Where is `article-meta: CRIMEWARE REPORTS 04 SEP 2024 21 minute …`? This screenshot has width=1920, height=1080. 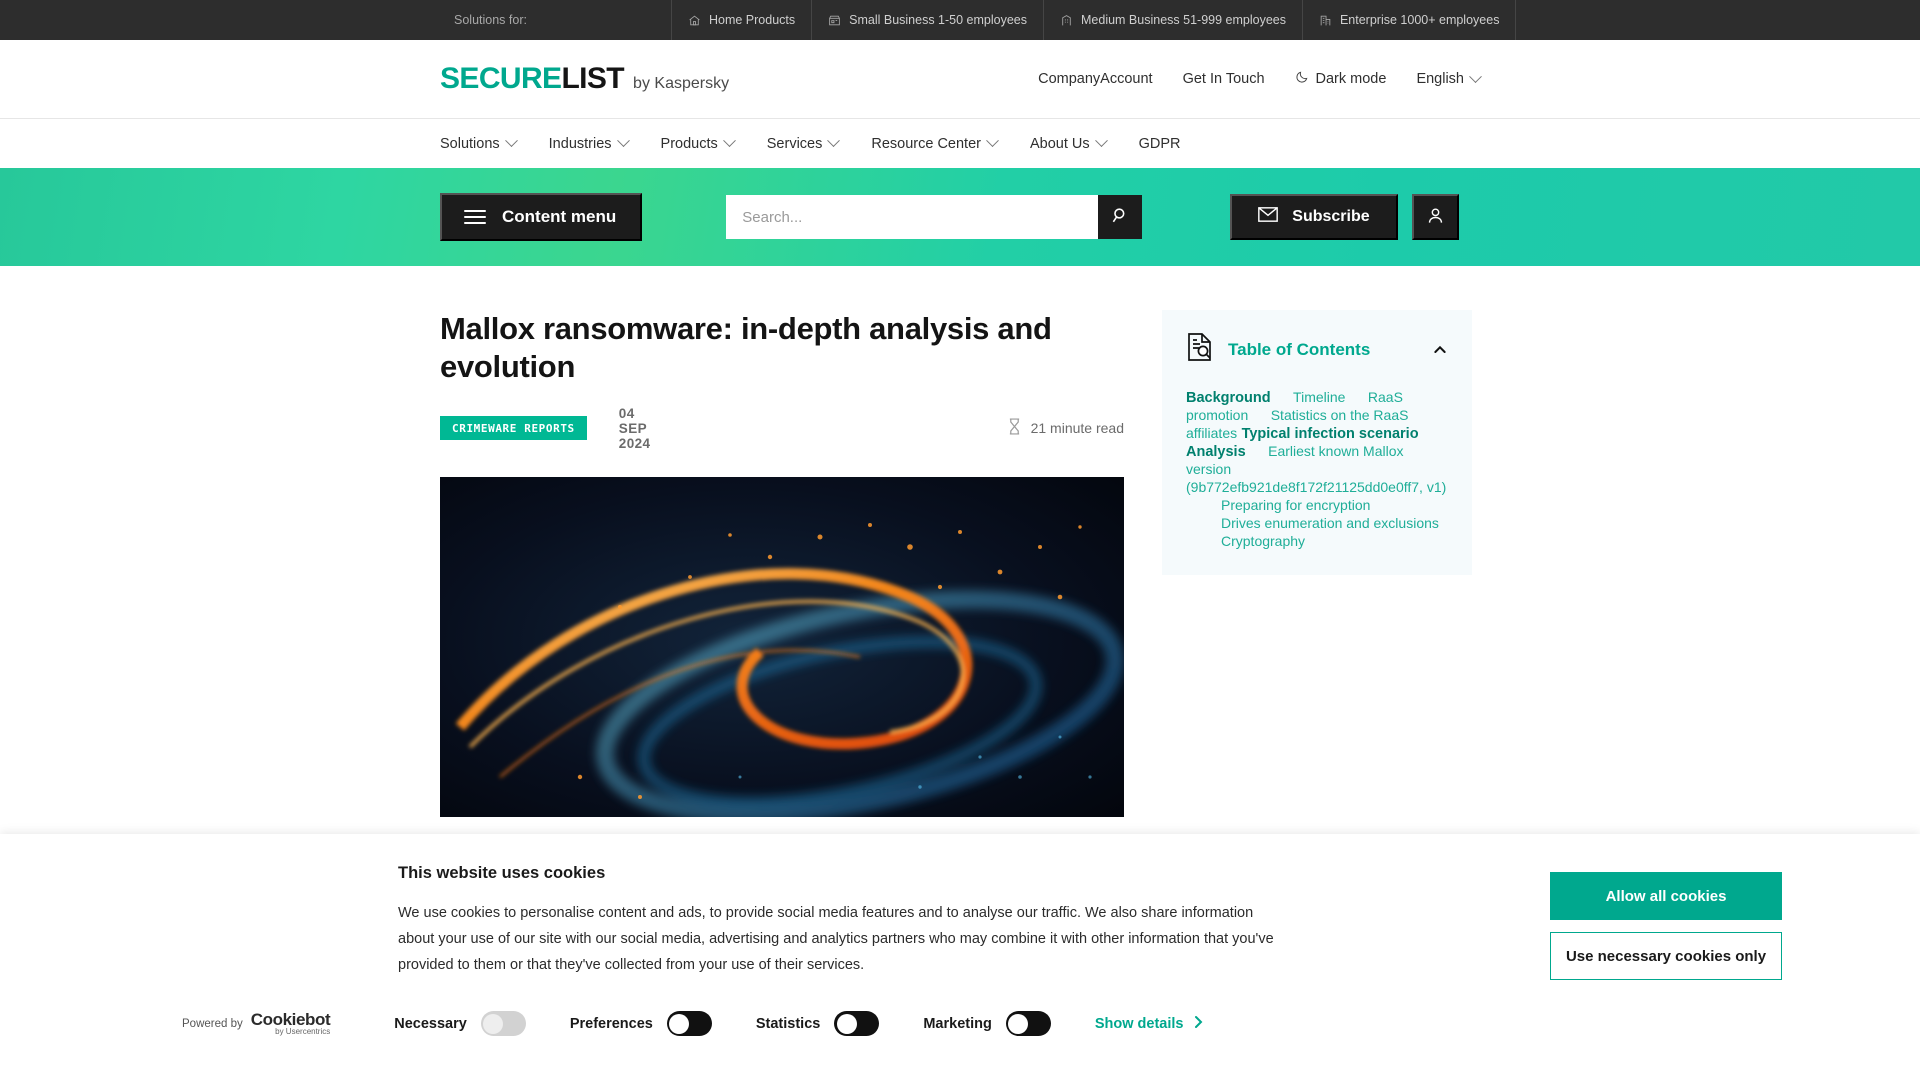 article-meta: CRIMEWARE REPORTS 04 SEP 2024 21 minute … is located at coordinates (782, 428).